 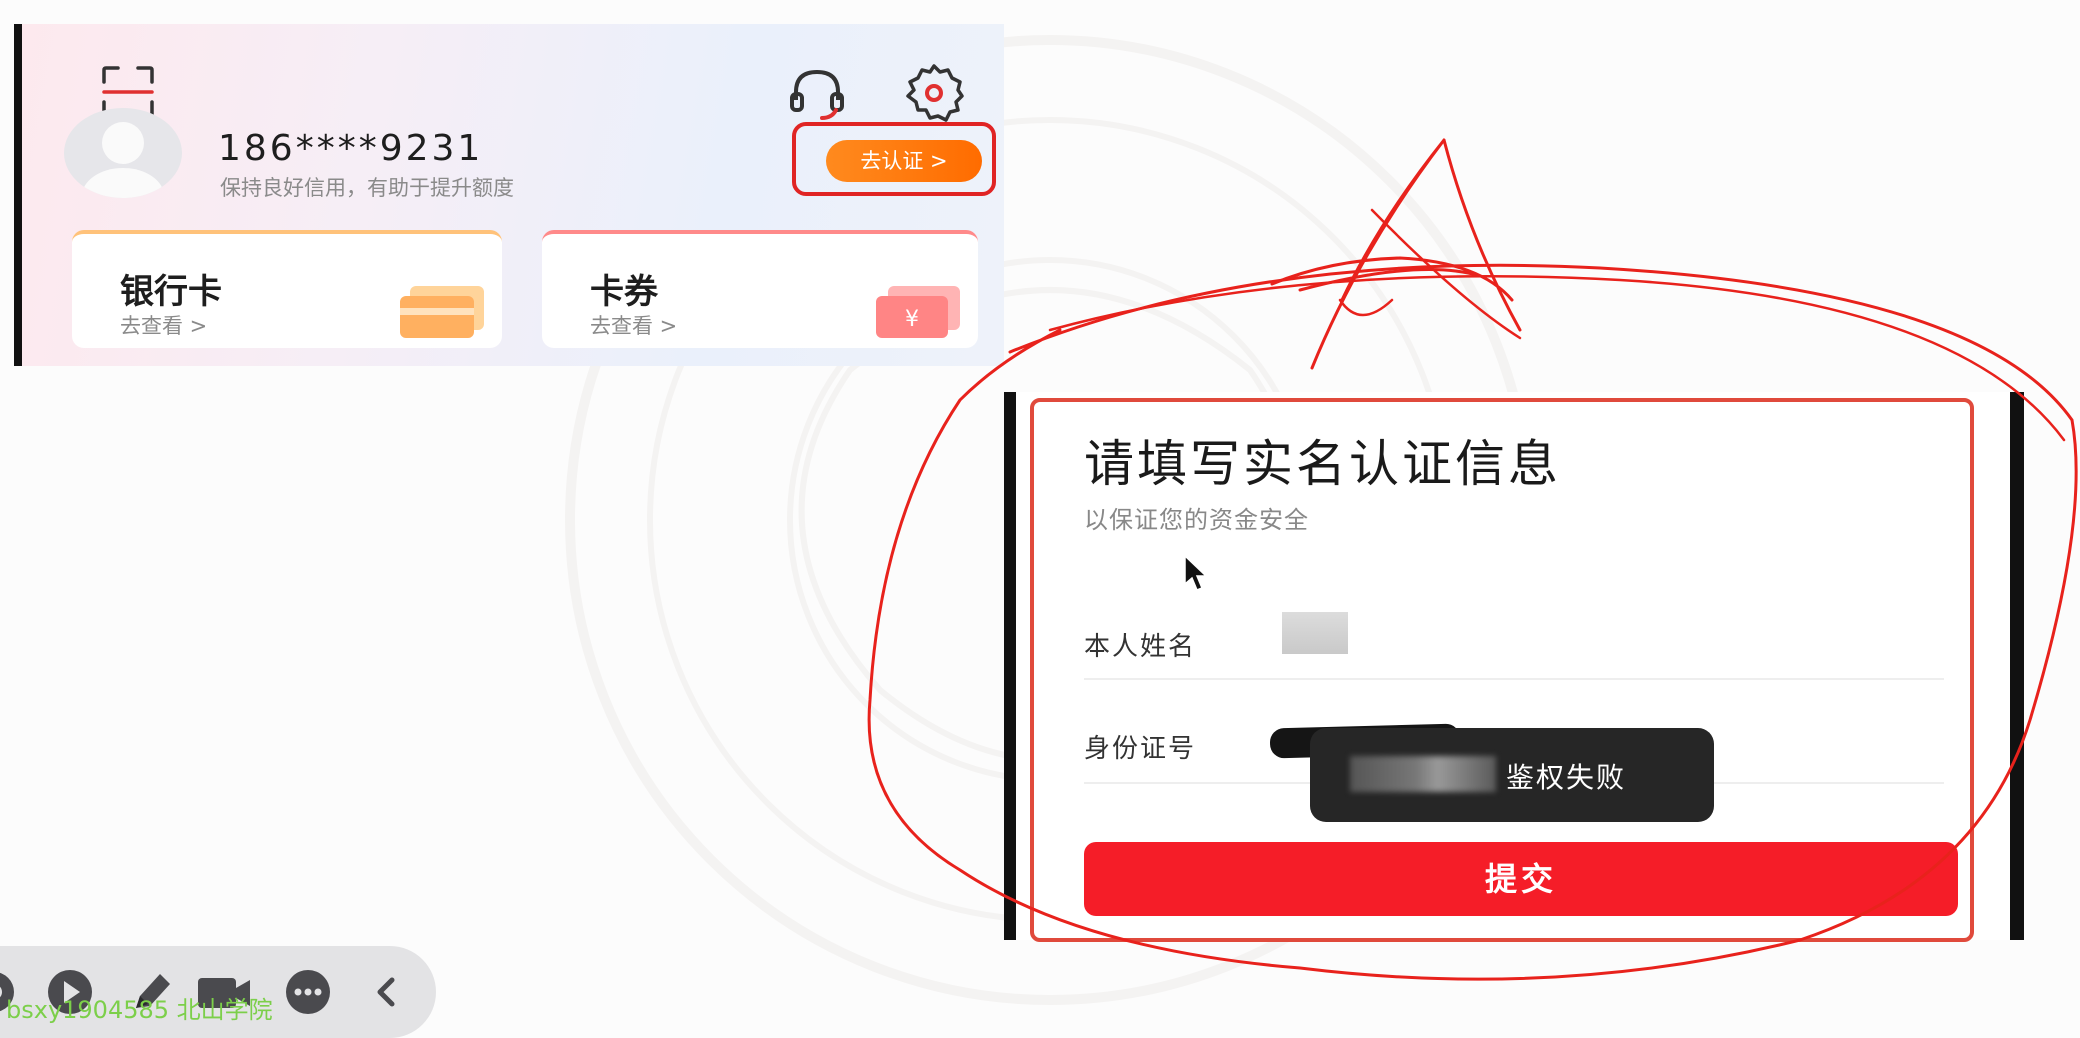 What do you see at coordinates (934, 92) in the screenshot?
I see `gear-icon` at bounding box center [934, 92].